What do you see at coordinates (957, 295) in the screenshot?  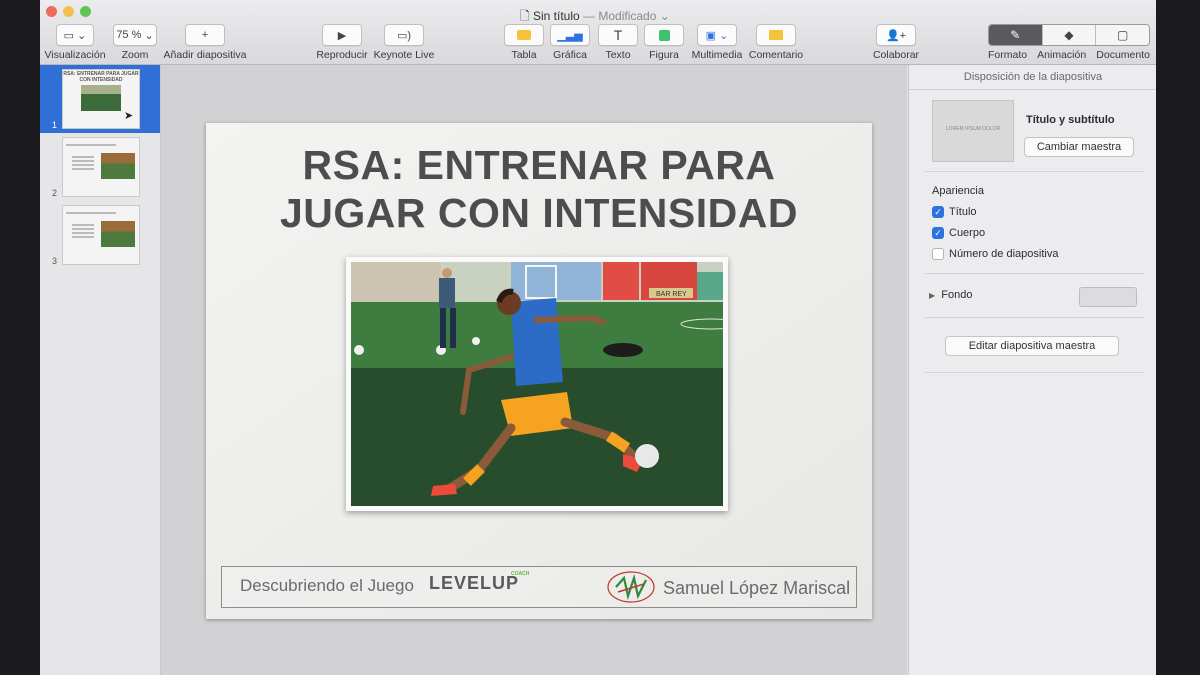 I see `background-label: Fondo` at bounding box center [957, 295].